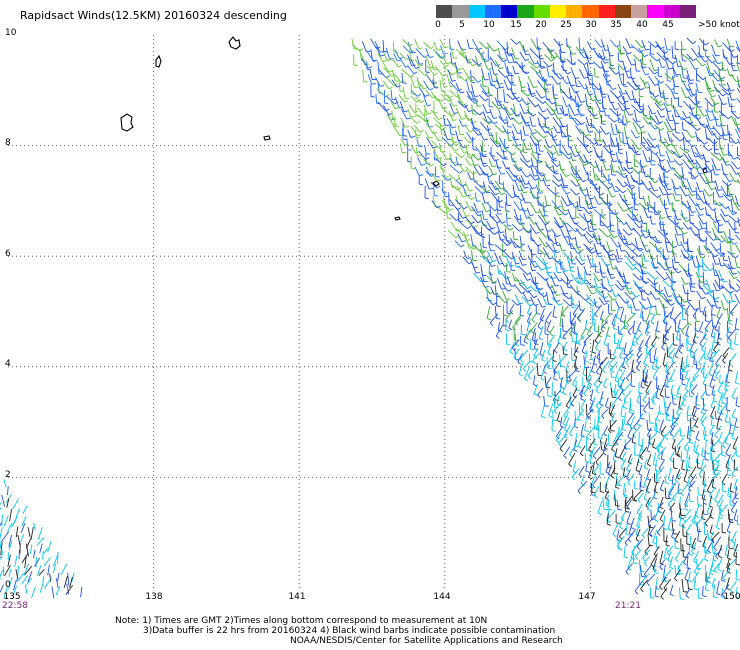 The width and height of the screenshot is (740, 650). What do you see at coordinates (587, 26) in the screenshot?
I see `color-legend-labels: 0 5 10 15 20 25 30 35 40 45 >50 knots` at bounding box center [587, 26].